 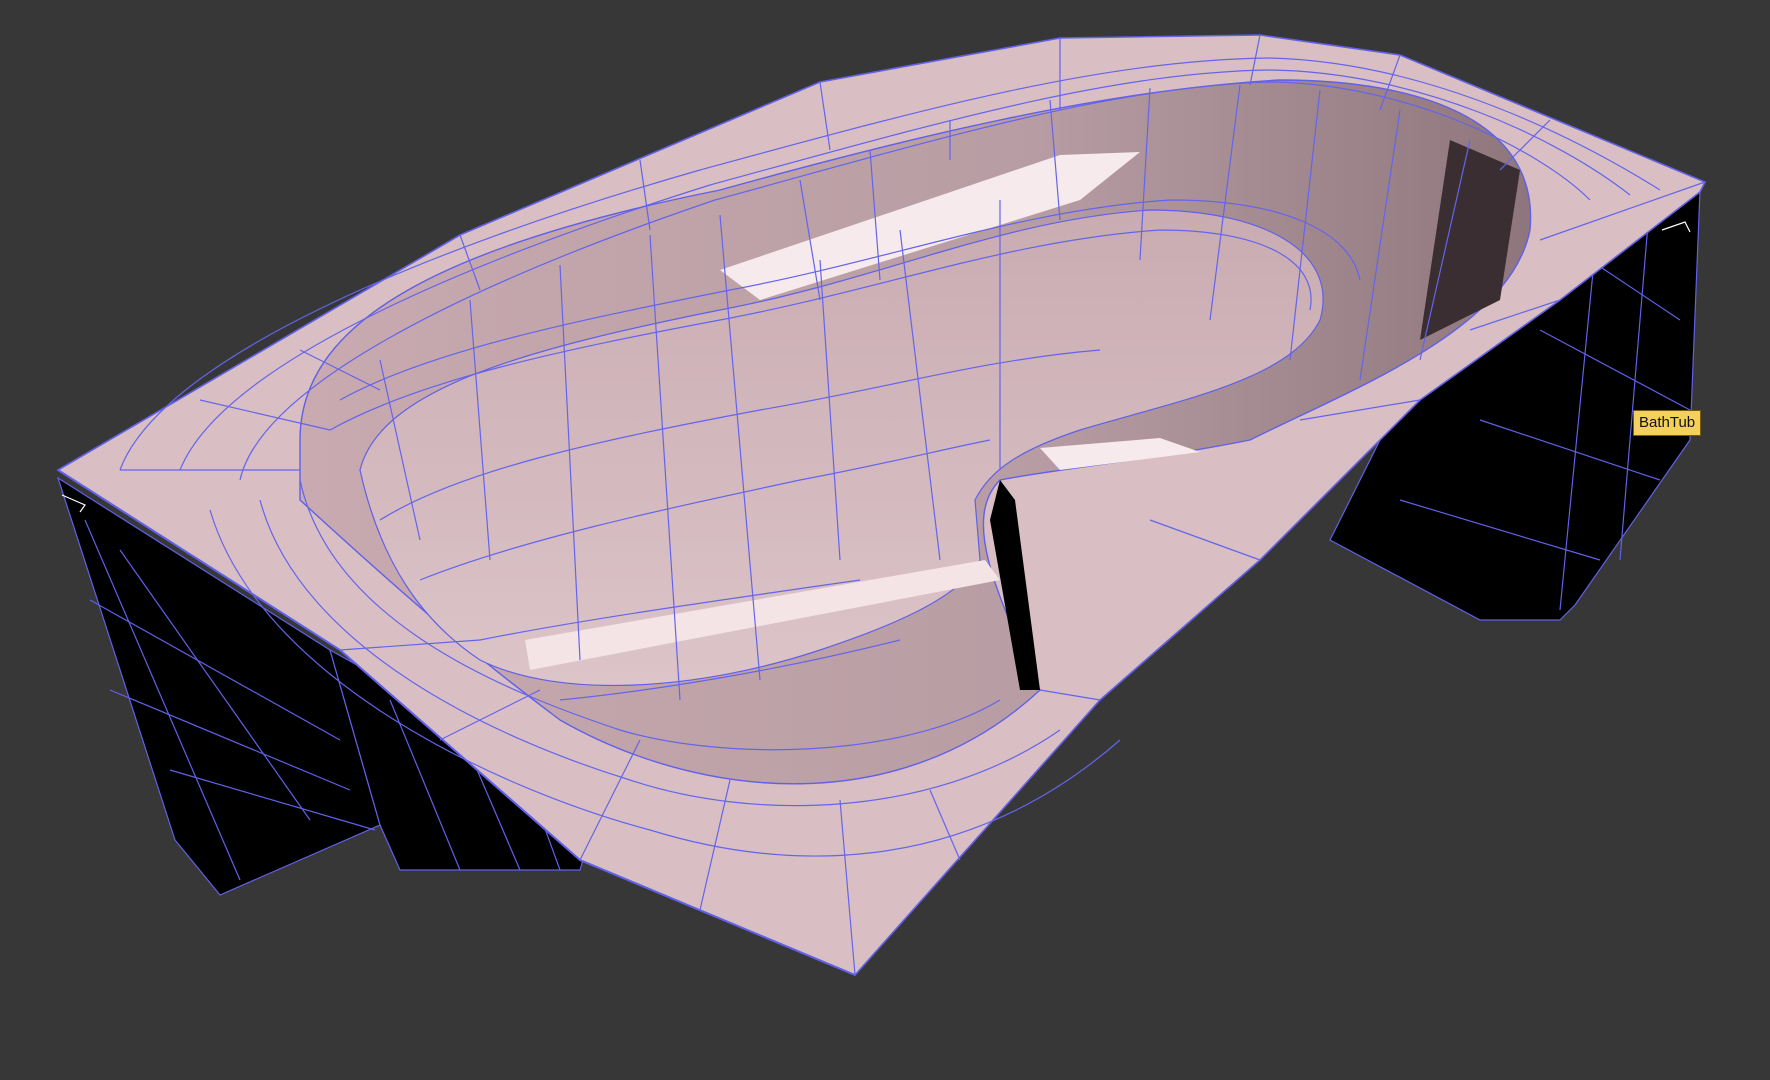 I want to click on object-name-tooltip: BathTub, so click(x=1667, y=423).